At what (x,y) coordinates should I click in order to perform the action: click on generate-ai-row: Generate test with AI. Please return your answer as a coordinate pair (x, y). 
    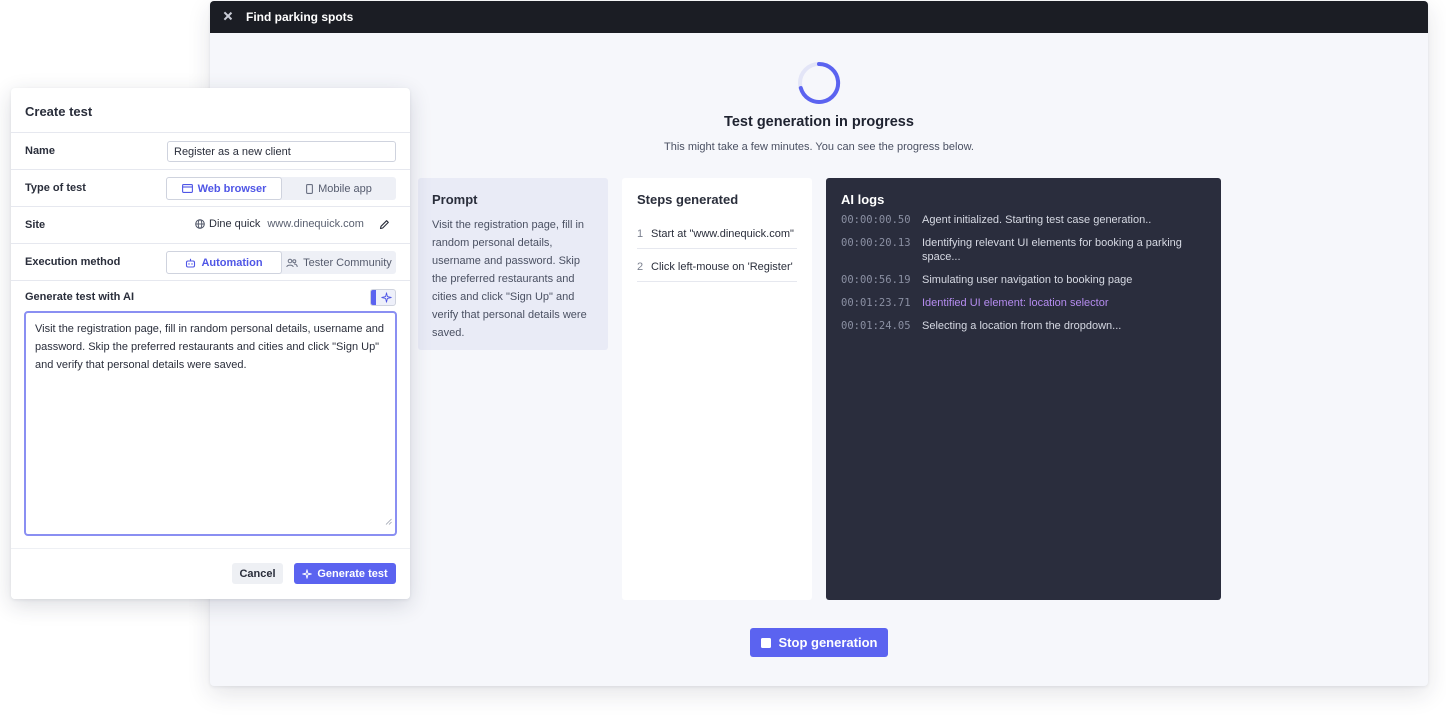
    Looking at the image, I should click on (210, 296).